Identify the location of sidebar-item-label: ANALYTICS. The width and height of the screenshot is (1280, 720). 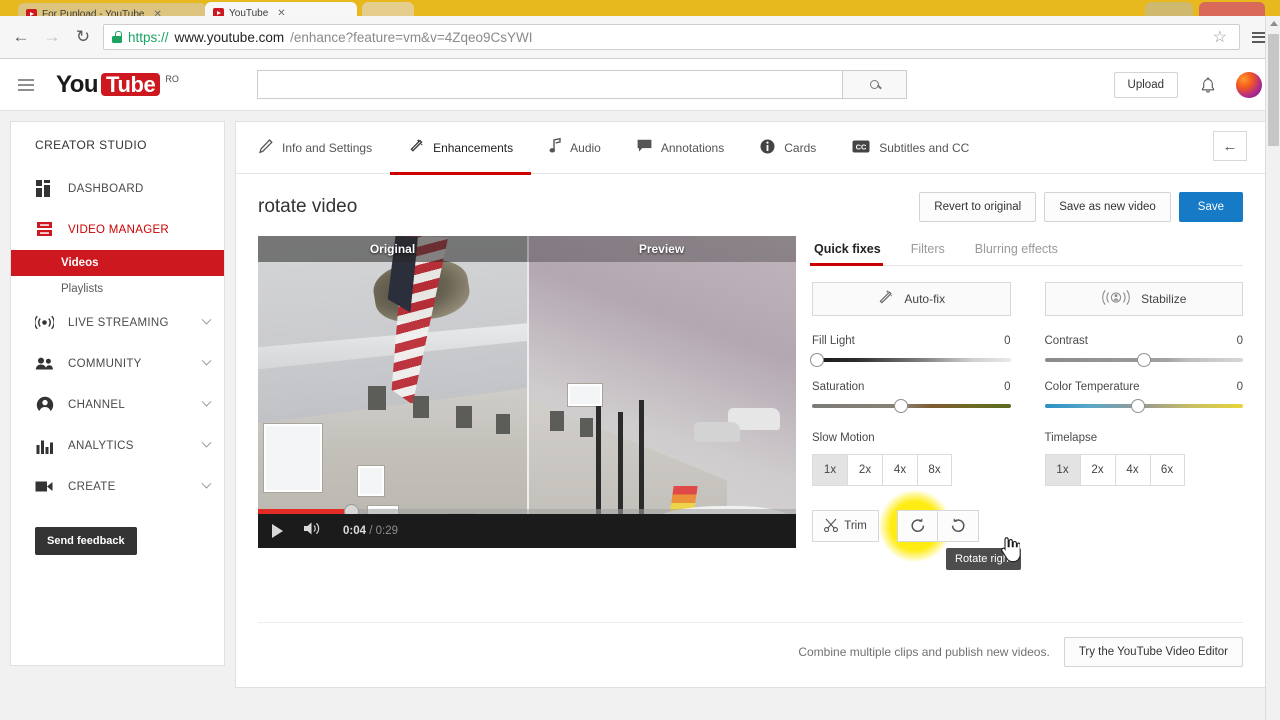
(101, 445).